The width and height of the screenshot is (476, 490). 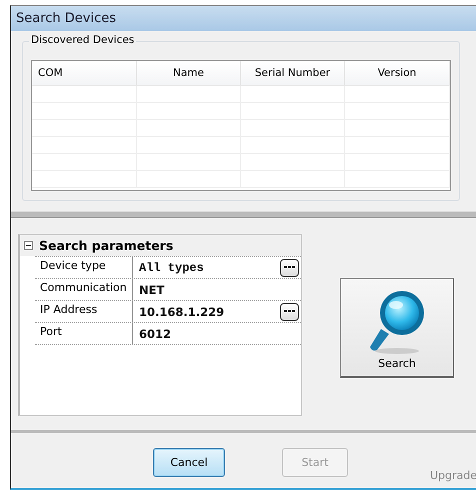 What do you see at coordinates (28, 245) in the screenshot?
I see `collapse-icon` at bounding box center [28, 245].